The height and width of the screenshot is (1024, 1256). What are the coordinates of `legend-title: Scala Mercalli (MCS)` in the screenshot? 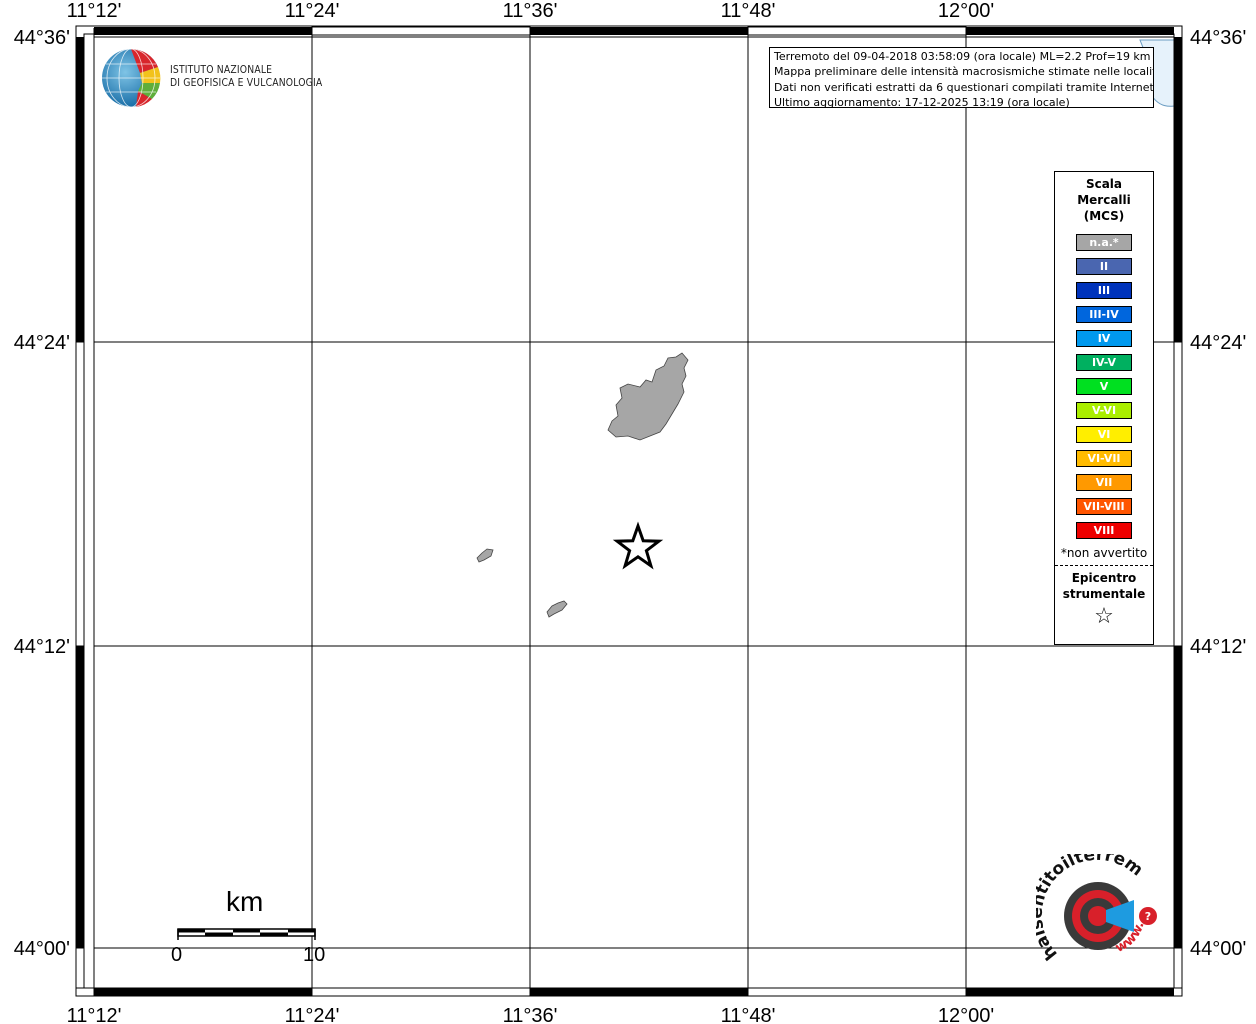 It's located at (1104, 200).